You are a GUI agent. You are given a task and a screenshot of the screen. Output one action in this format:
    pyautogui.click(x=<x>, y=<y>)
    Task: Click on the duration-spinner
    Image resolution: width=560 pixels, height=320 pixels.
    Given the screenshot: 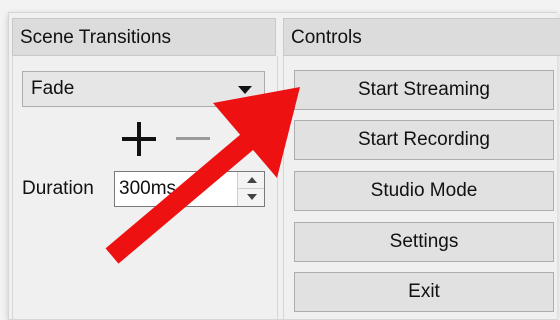 What is the action you would take?
    pyautogui.click(x=250, y=189)
    